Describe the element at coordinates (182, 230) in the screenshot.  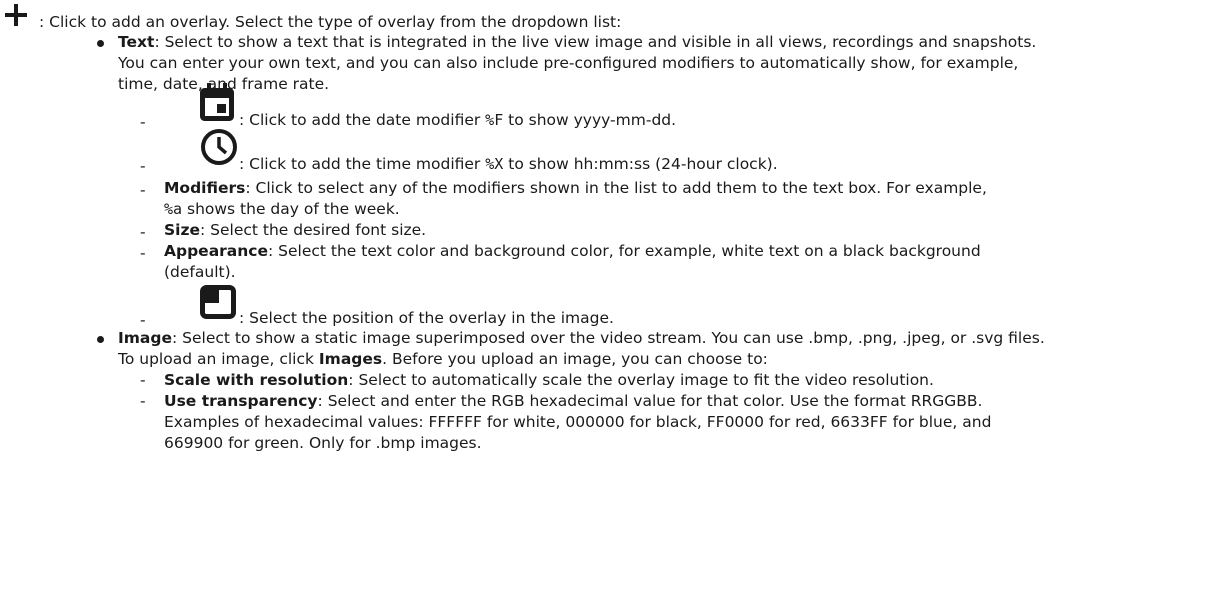
I see `size-term: Size` at that location.